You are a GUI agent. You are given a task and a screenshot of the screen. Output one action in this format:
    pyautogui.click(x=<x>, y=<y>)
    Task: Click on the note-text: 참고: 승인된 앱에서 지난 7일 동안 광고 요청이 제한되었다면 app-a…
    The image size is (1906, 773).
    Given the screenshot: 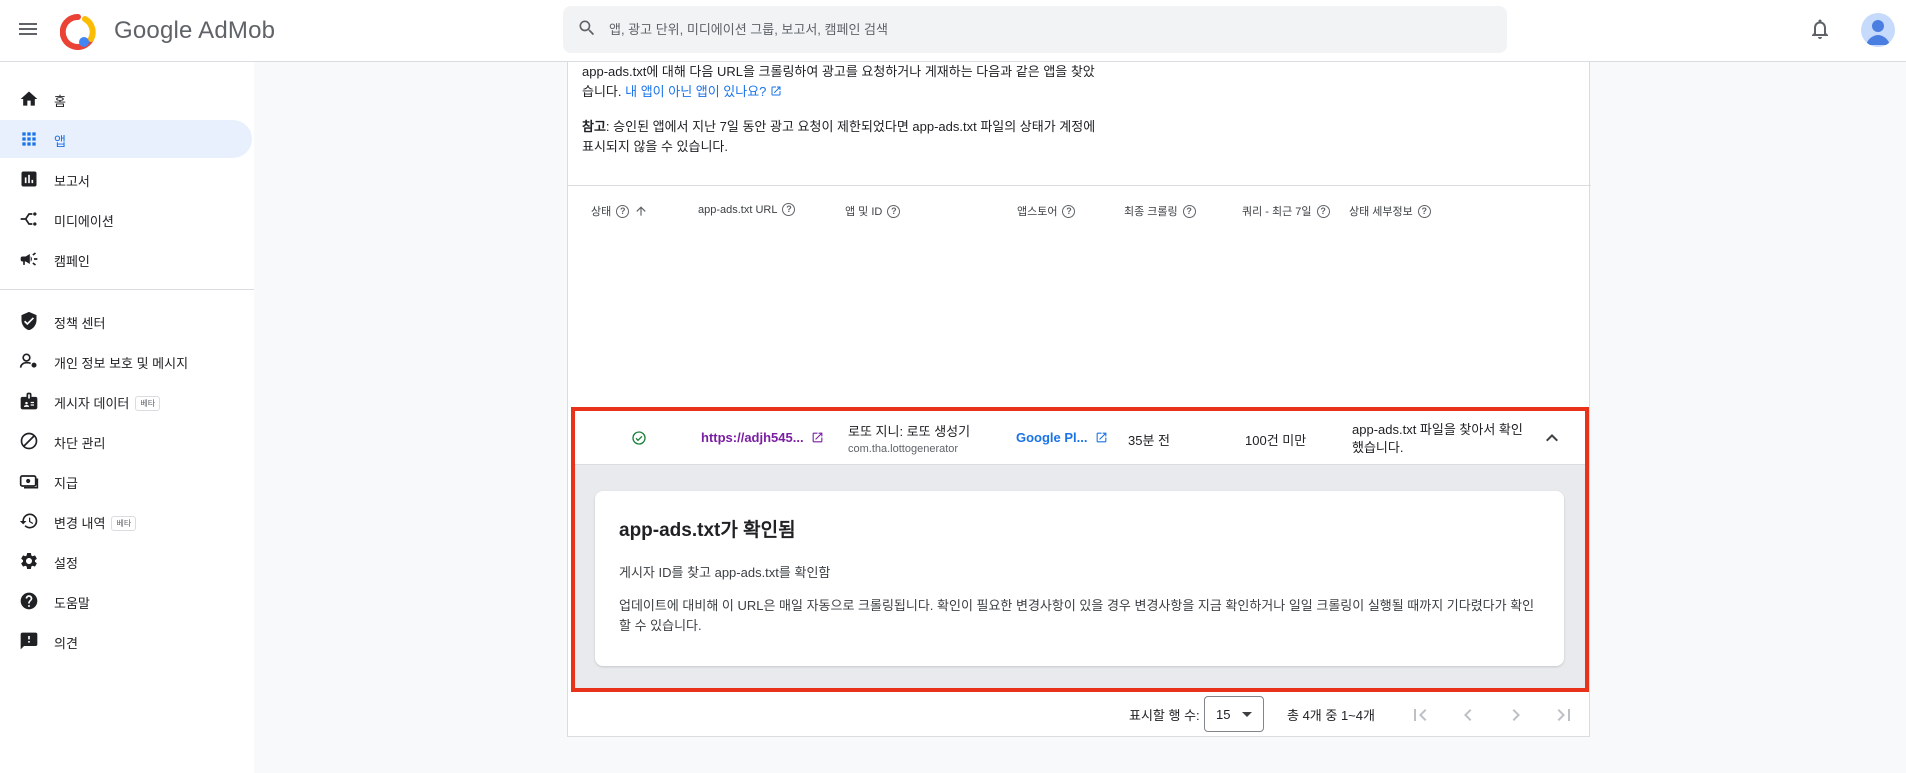 What is the action you would take?
    pyautogui.click(x=839, y=136)
    